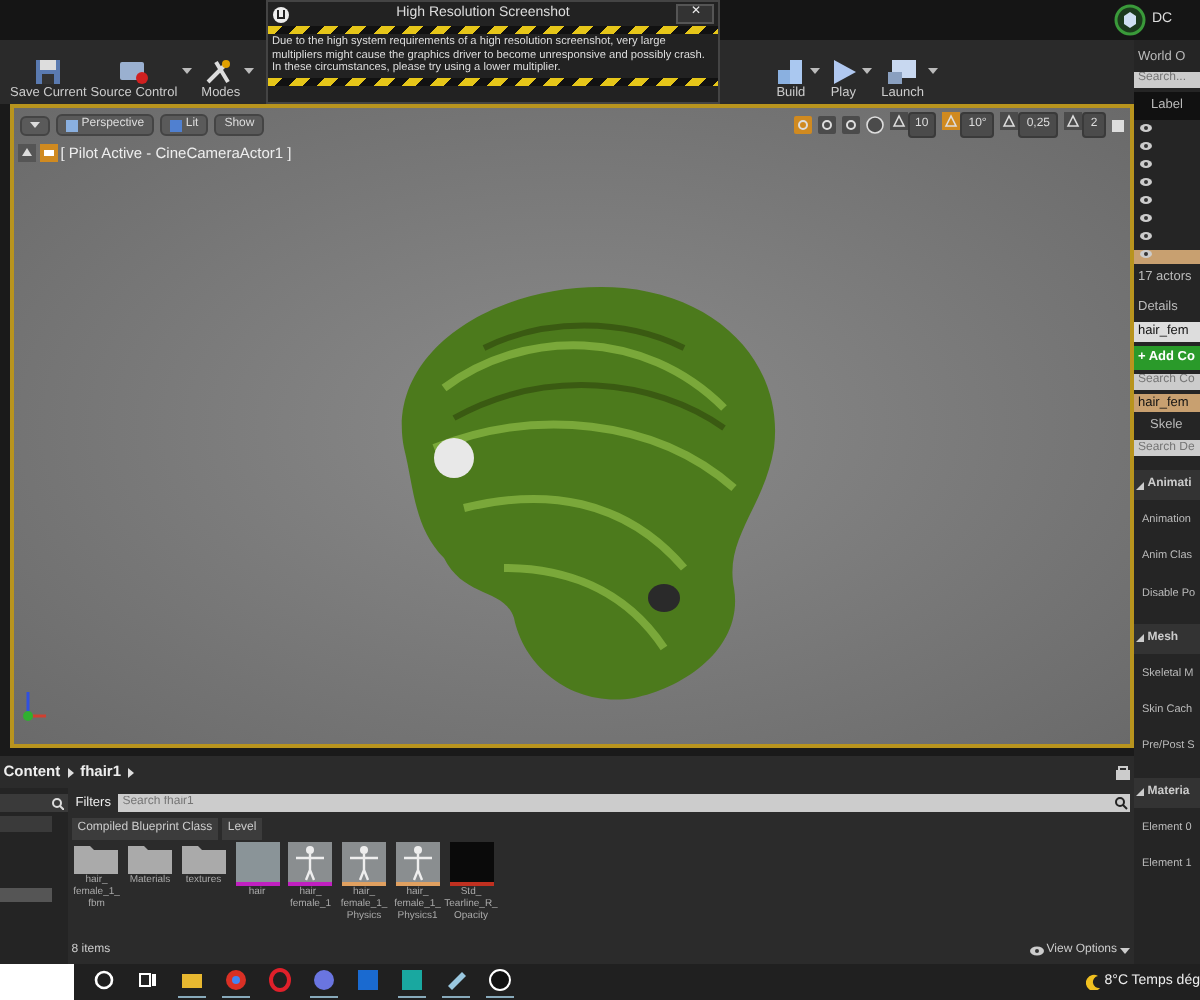 The height and width of the screenshot is (1000, 1200). I want to click on eject-icon, so click(26, 153).